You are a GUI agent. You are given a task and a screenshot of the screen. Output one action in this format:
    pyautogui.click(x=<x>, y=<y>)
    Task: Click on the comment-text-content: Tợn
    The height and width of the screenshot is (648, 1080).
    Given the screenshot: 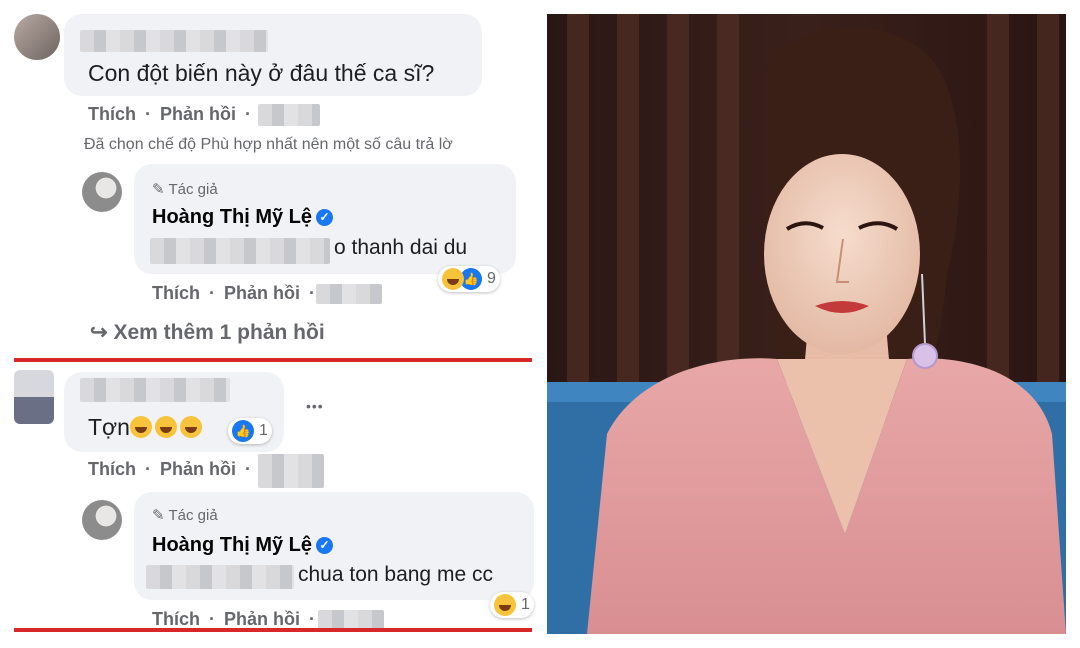 What is the action you would take?
    pyautogui.click(x=109, y=427)
    